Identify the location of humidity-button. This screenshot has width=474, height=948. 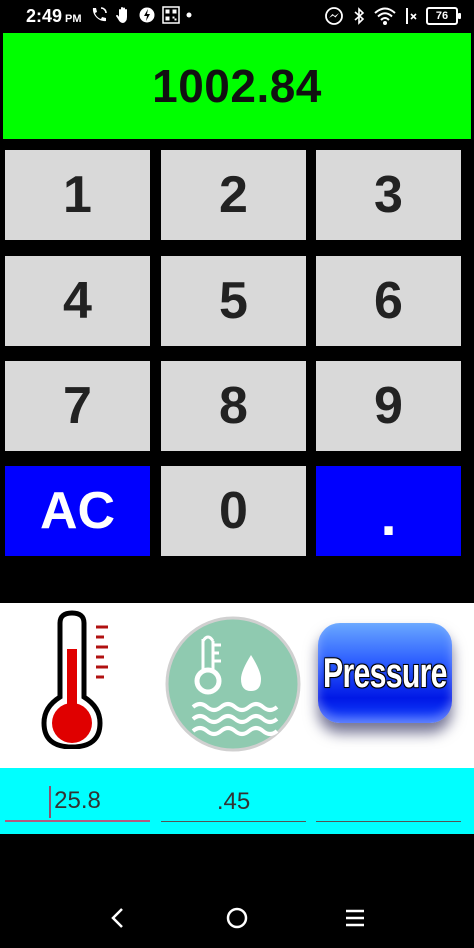
(233, 684).